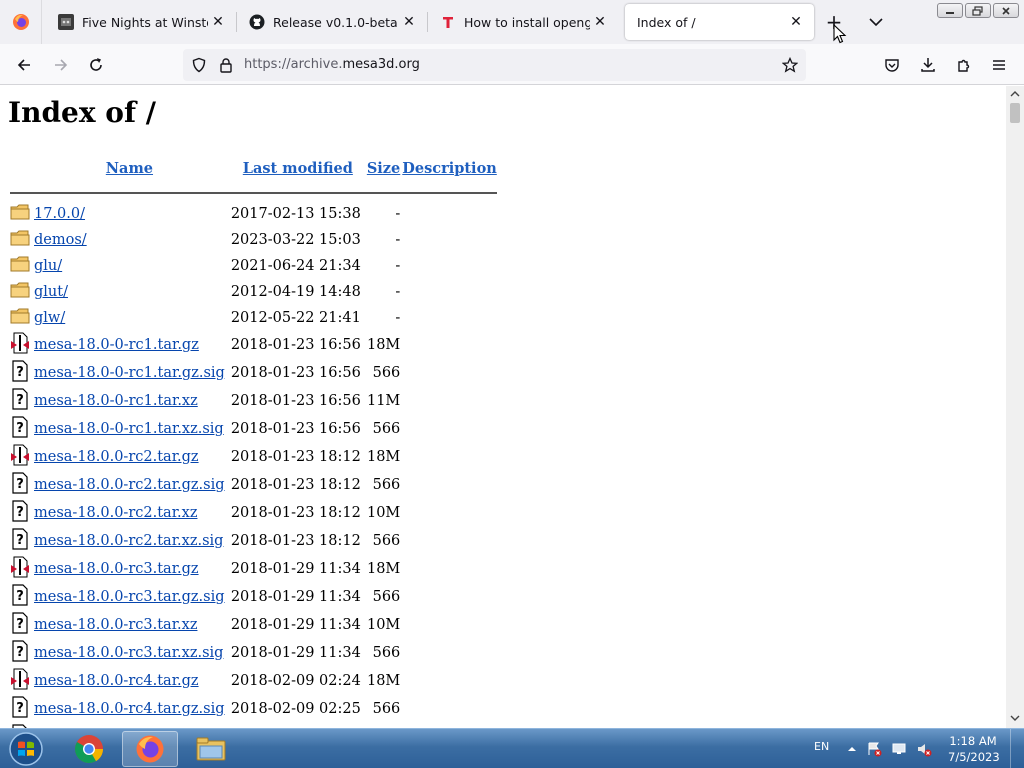  I want to click on reload-button, so click(96, 65).